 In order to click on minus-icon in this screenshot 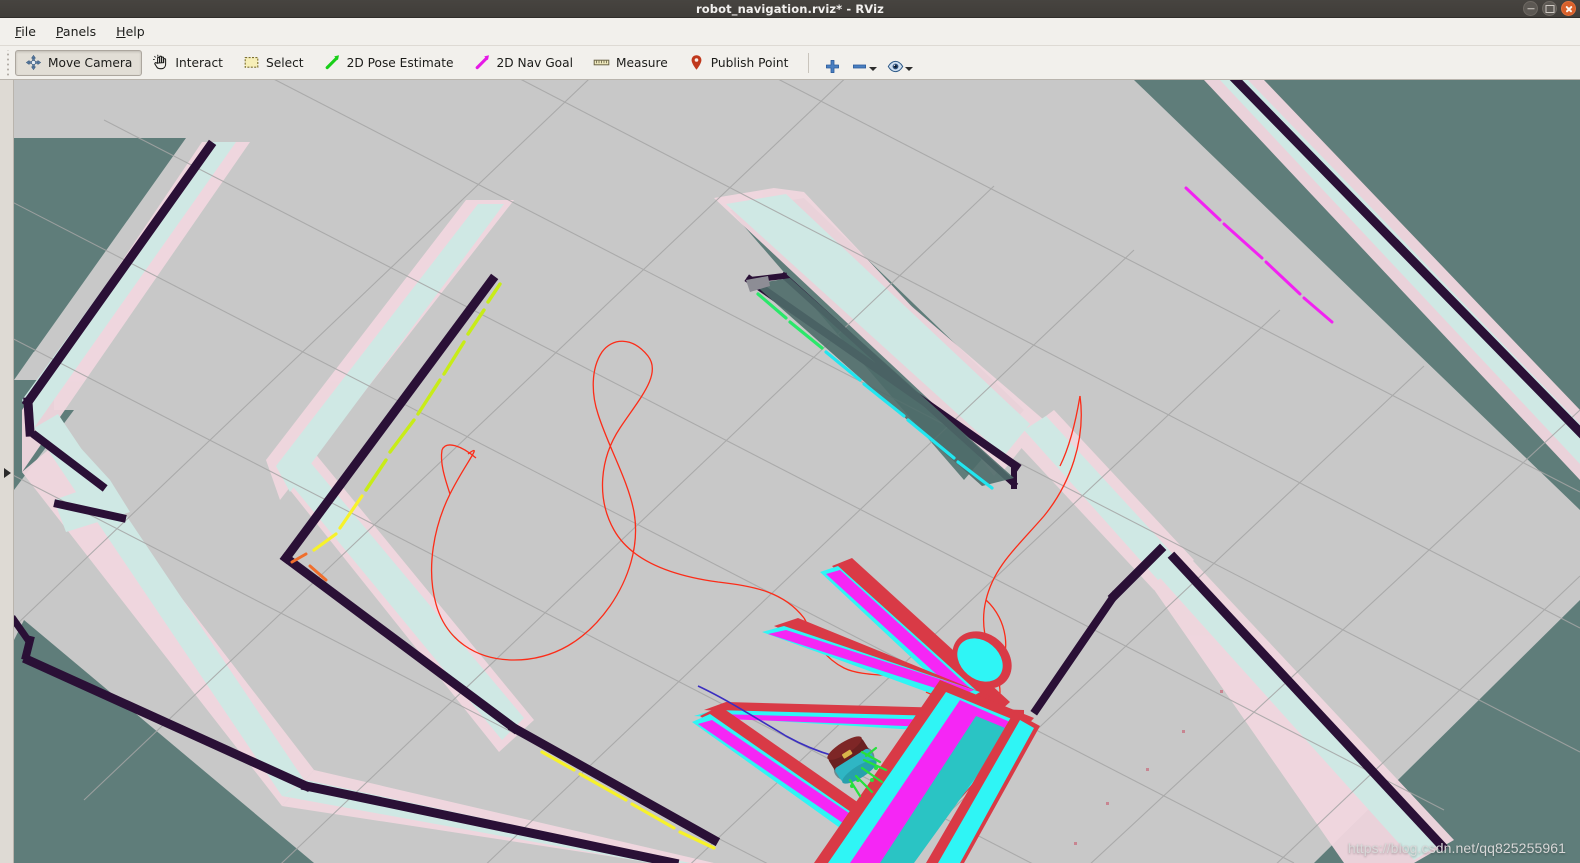, I will do `click(859, 66)`.